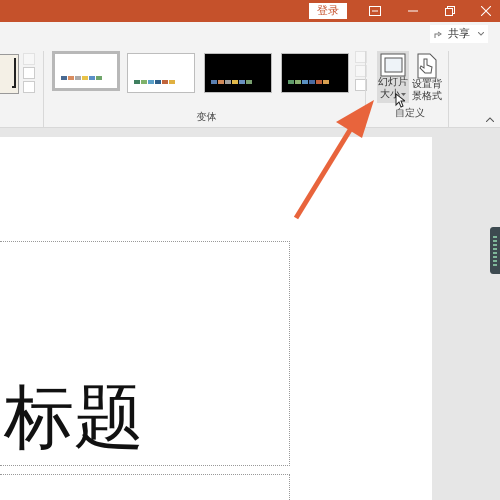 This screenshot has height=500, width=500. I want to click on login-button: 登录, so click(328, 11).